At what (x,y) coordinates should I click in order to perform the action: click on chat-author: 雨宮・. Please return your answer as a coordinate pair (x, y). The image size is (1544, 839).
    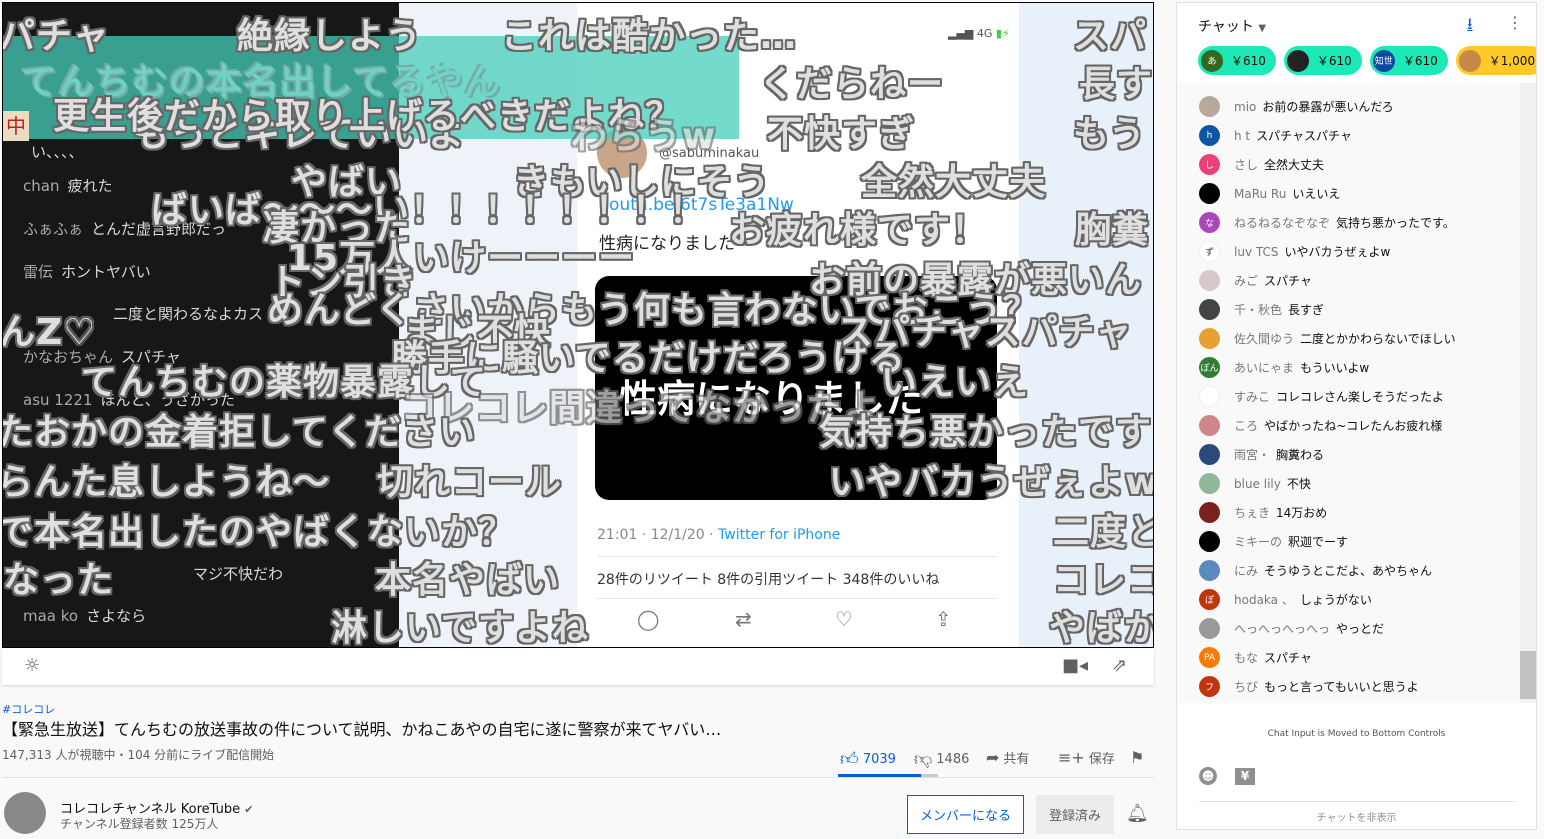
    Looking at the image, I should click on (1252, 454).